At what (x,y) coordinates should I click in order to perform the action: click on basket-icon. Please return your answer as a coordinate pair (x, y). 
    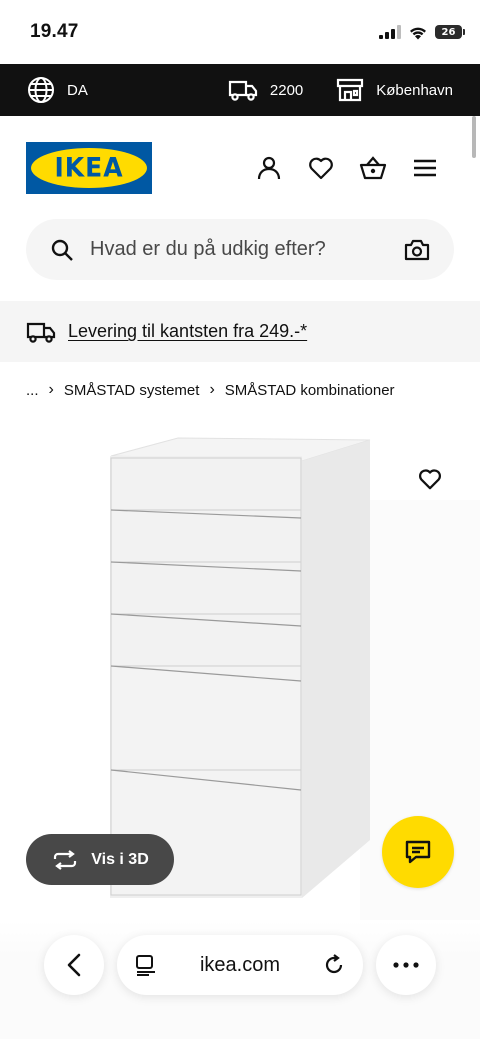
    Looking at the image, I should click on (373, 168).